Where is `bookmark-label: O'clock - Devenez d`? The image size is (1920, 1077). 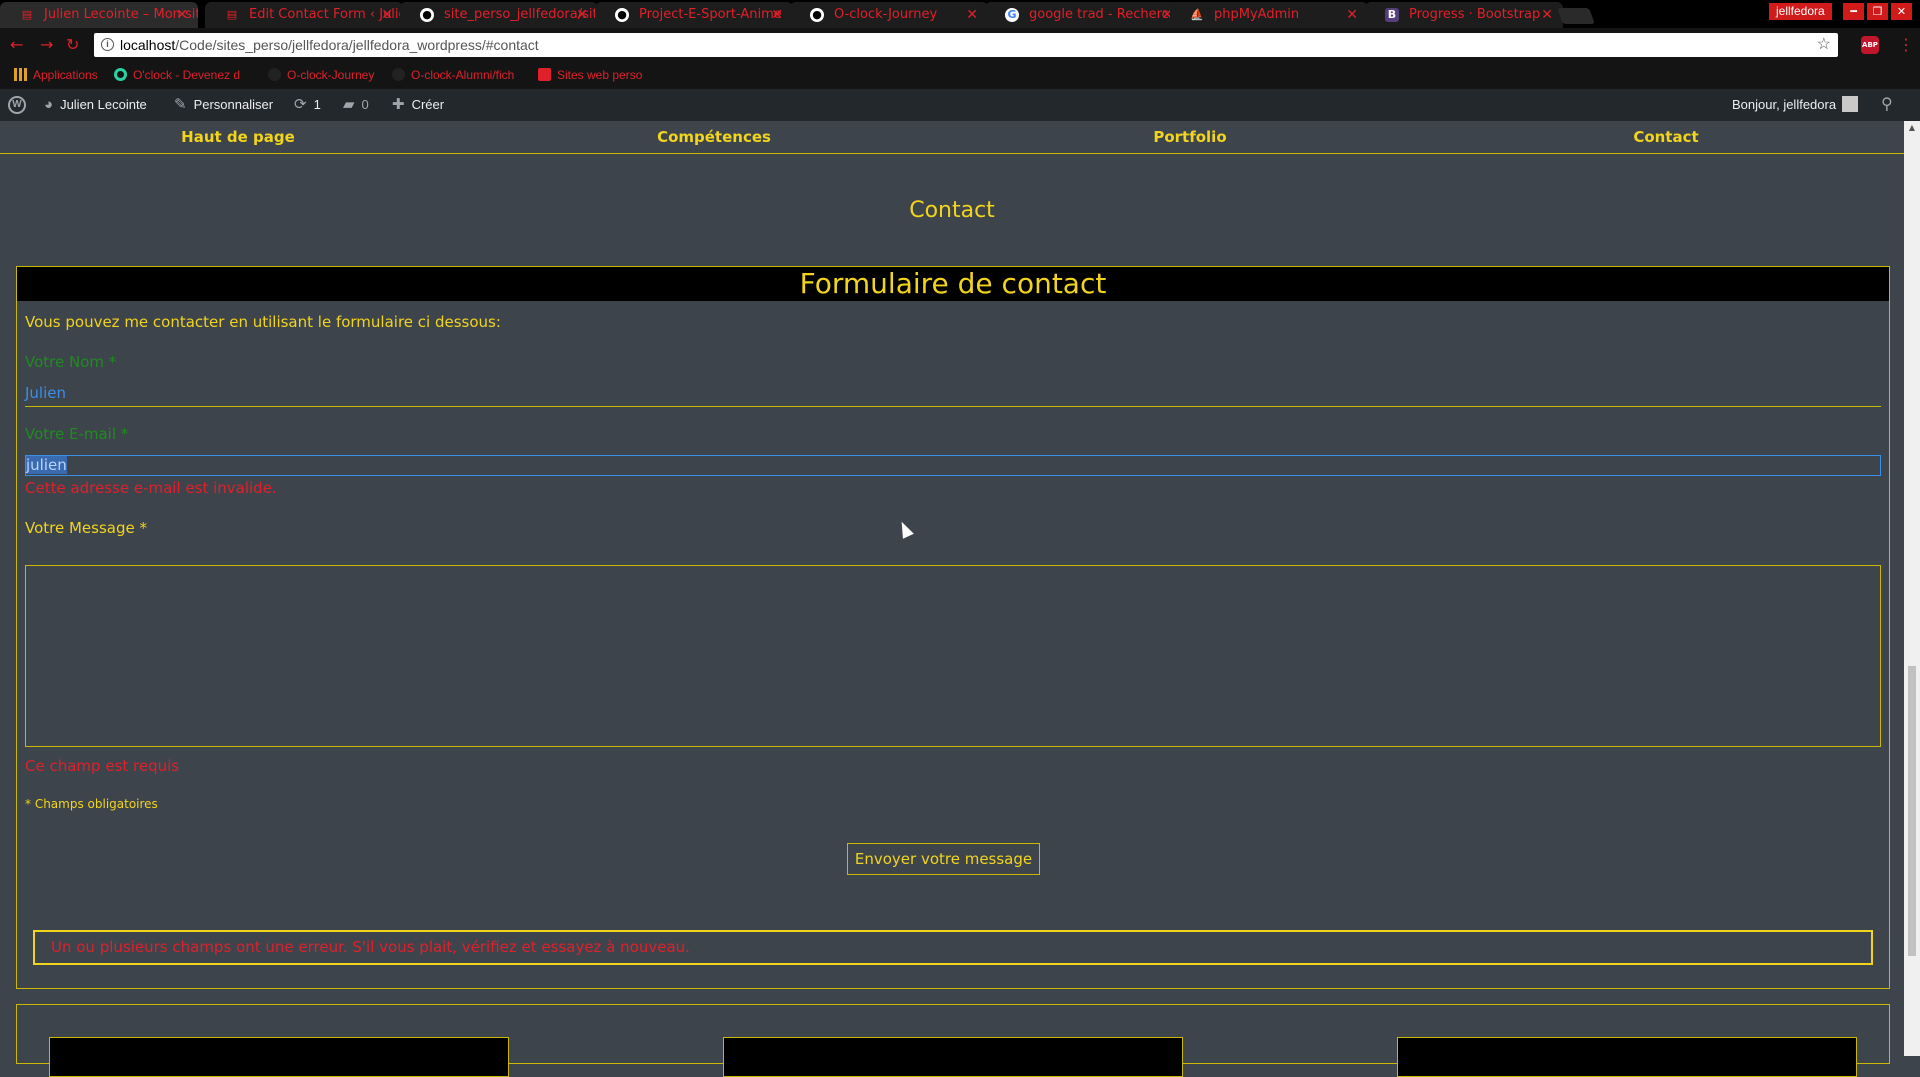
bookmark-label: O'clock - Devenez d is located at coordinates (186, 75).